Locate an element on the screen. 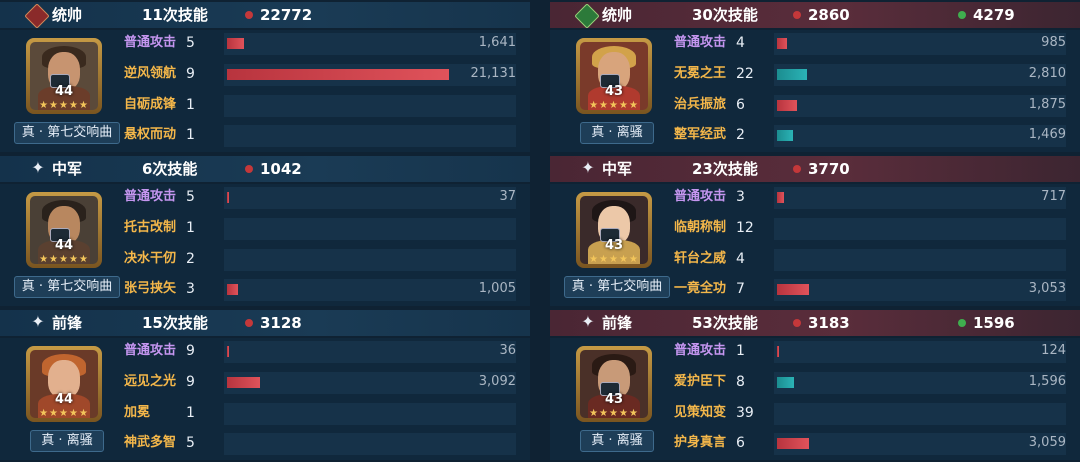 This screenshot has height=462, width=1080. middle-rank-icon: ✦ is located at coordinates (38, 167).